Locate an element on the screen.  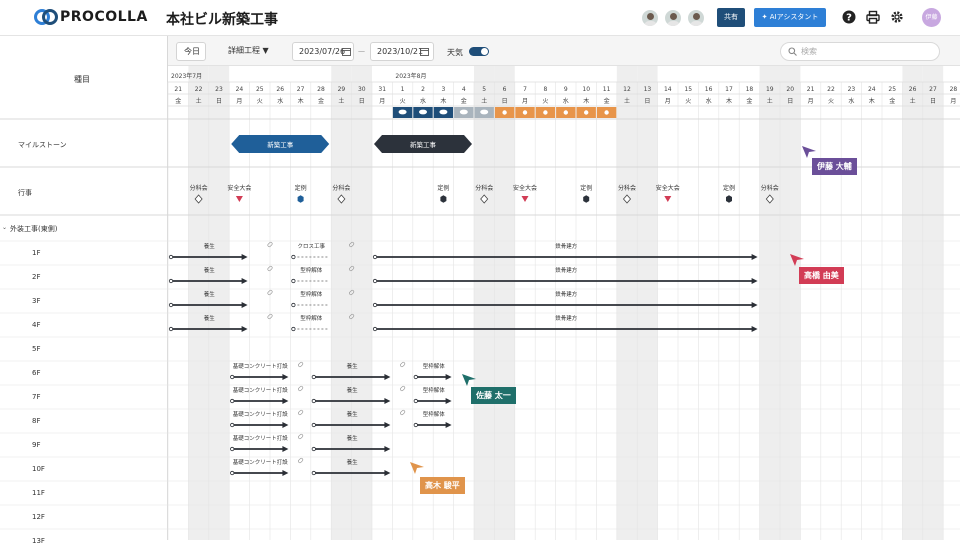
cursor-label-takagi: 高木 駿平 is located at coordinates (442, 485).